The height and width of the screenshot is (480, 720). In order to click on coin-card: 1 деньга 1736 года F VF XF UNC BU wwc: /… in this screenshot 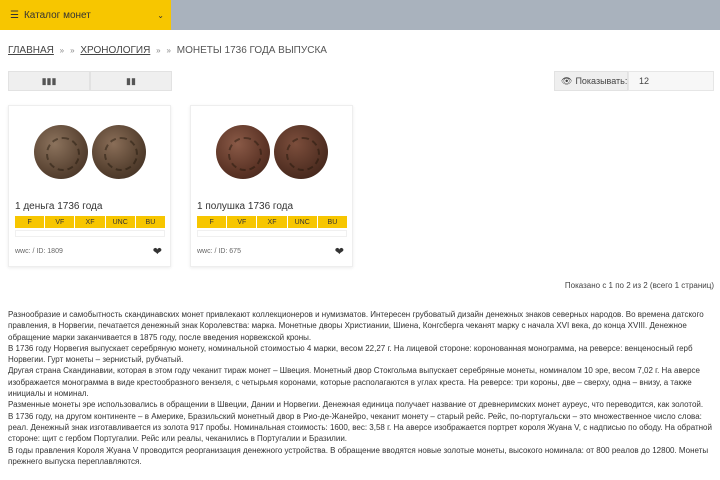, I will do `click(89, 186)`.